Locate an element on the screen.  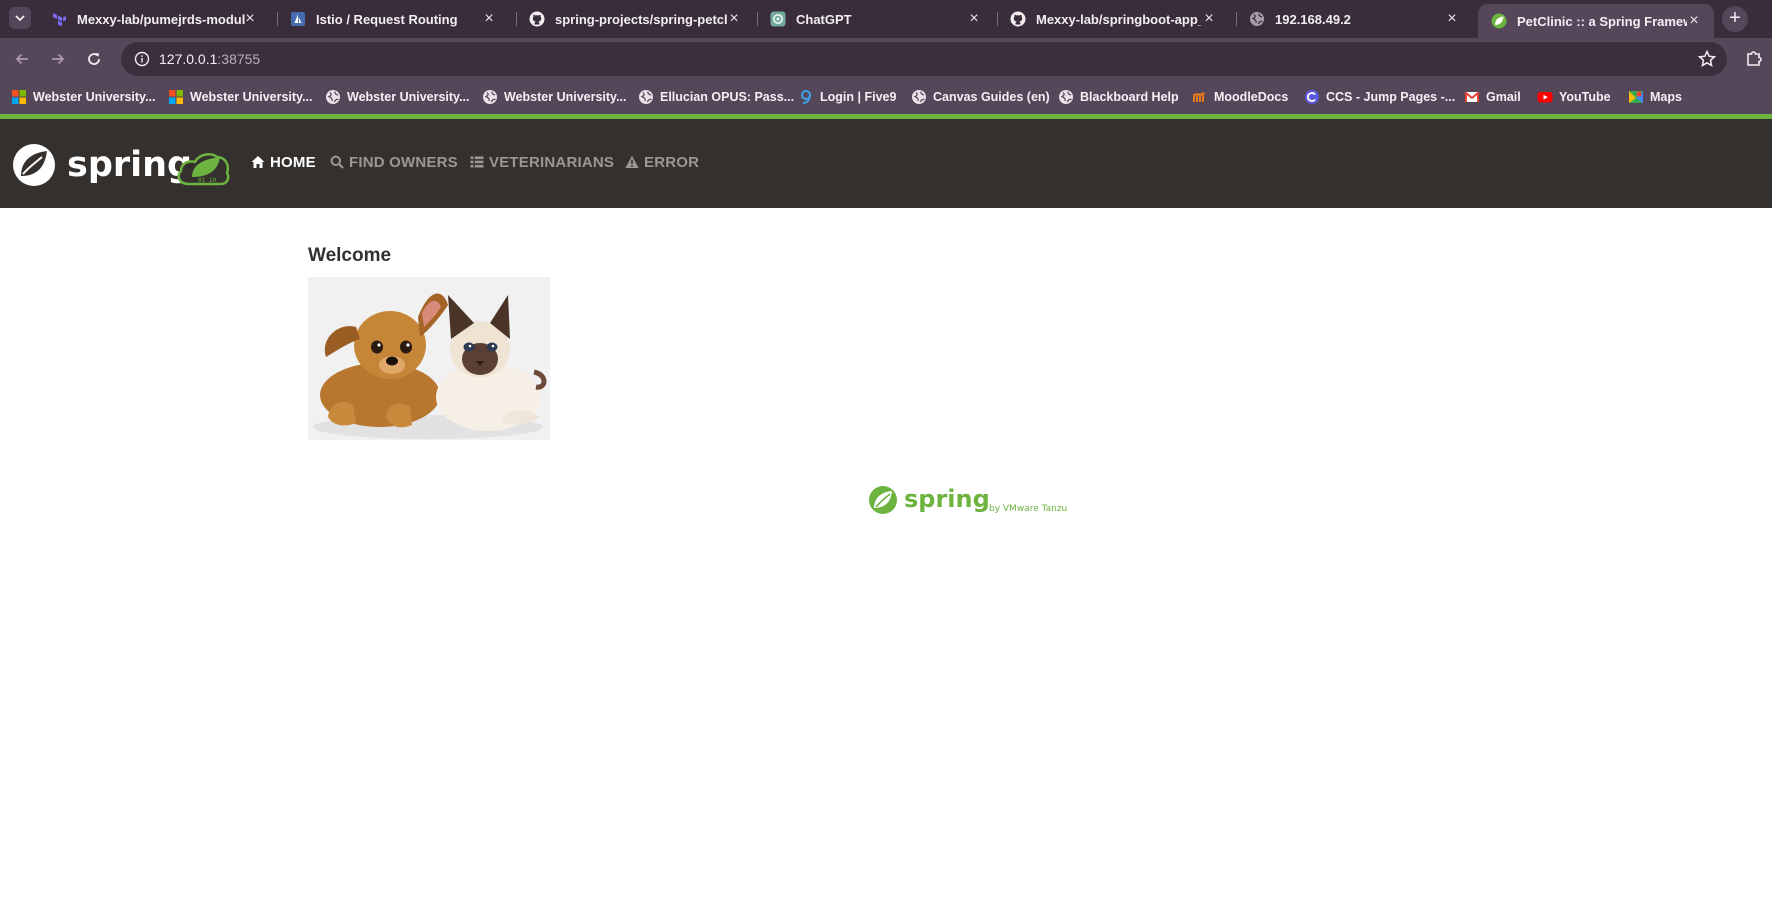
bookmark-label: Login | Five9 is located at coordinates (858, 97).